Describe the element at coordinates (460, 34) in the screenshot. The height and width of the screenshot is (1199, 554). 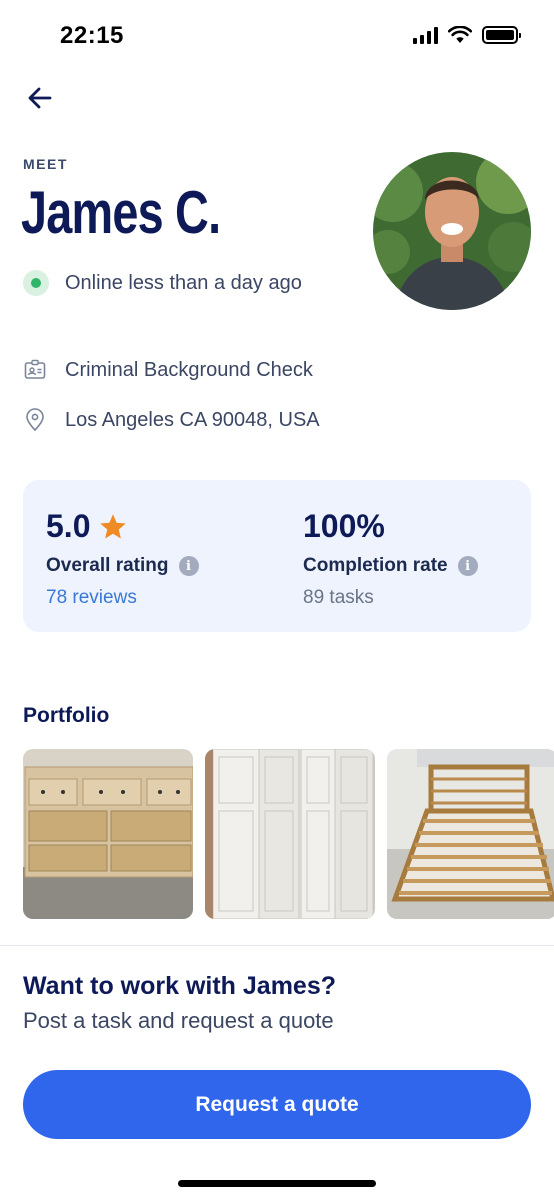
I see `wifi-icon` at that location.